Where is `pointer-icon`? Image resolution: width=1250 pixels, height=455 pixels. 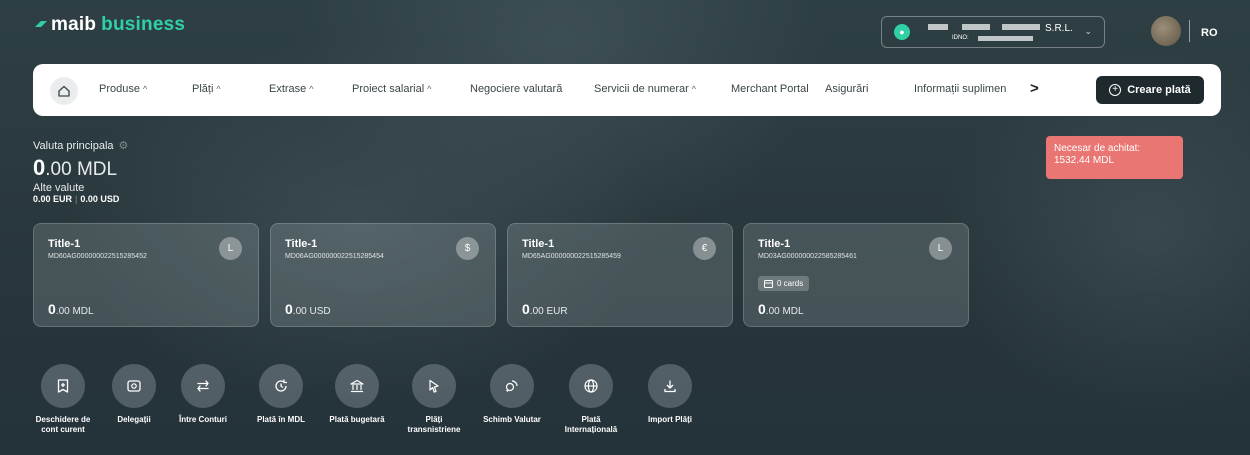 pointer-icon is located at coordinates (434, 386).